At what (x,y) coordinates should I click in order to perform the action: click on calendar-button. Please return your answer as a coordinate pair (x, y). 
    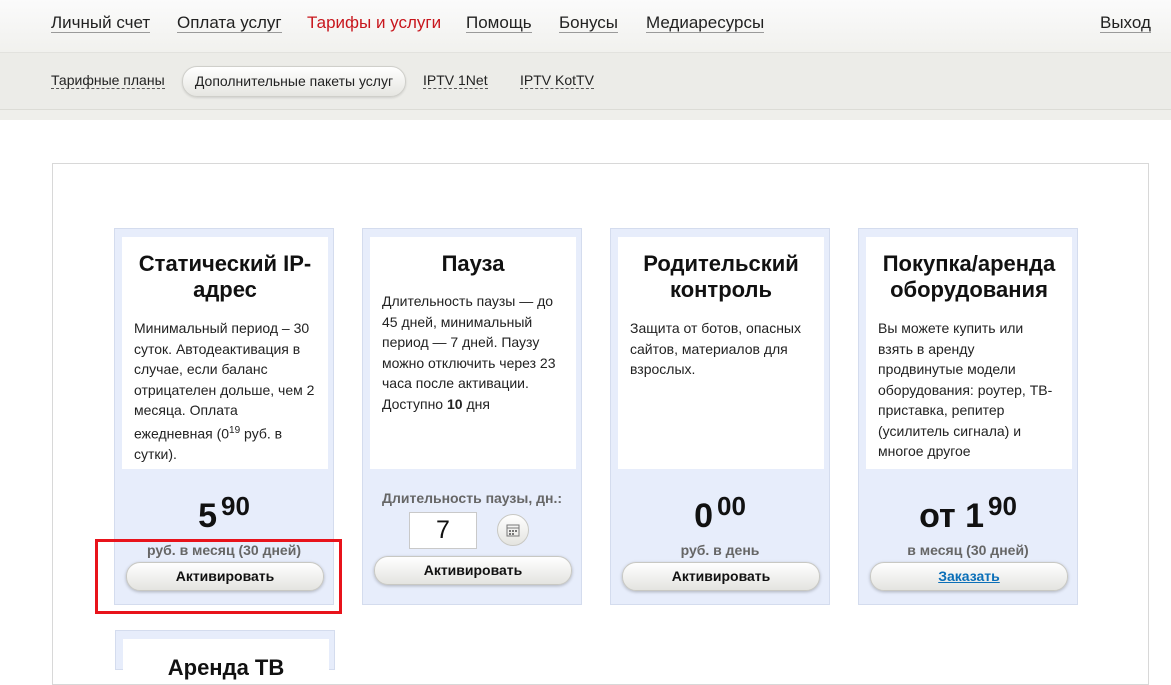
    Looking at the image, I should click on (513, 530).